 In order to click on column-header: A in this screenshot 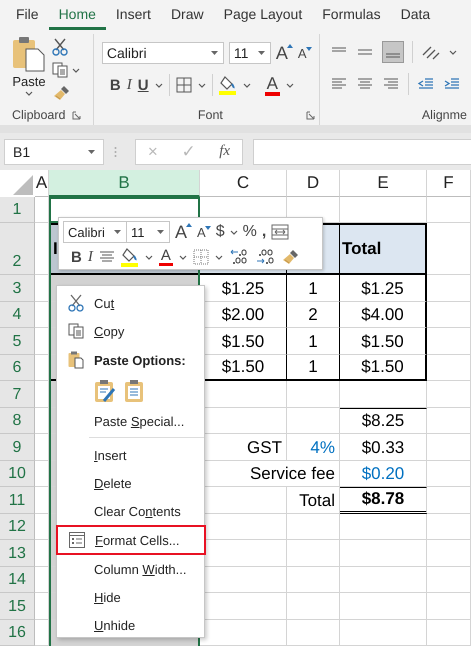, I will do `click(42, 183)`.